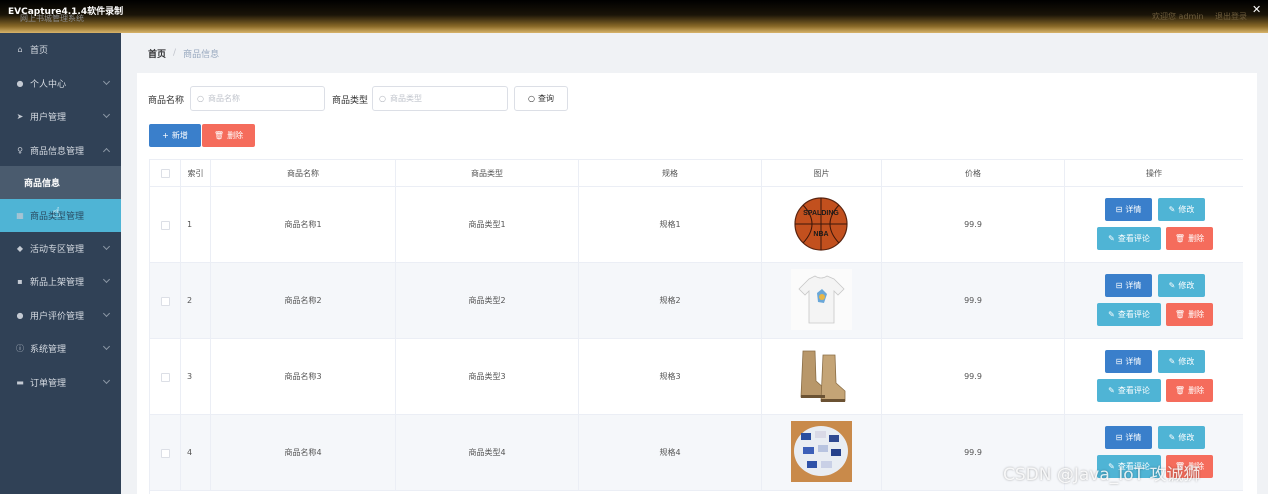  I want to click on header-actions: 操作, so click(1154, 173).